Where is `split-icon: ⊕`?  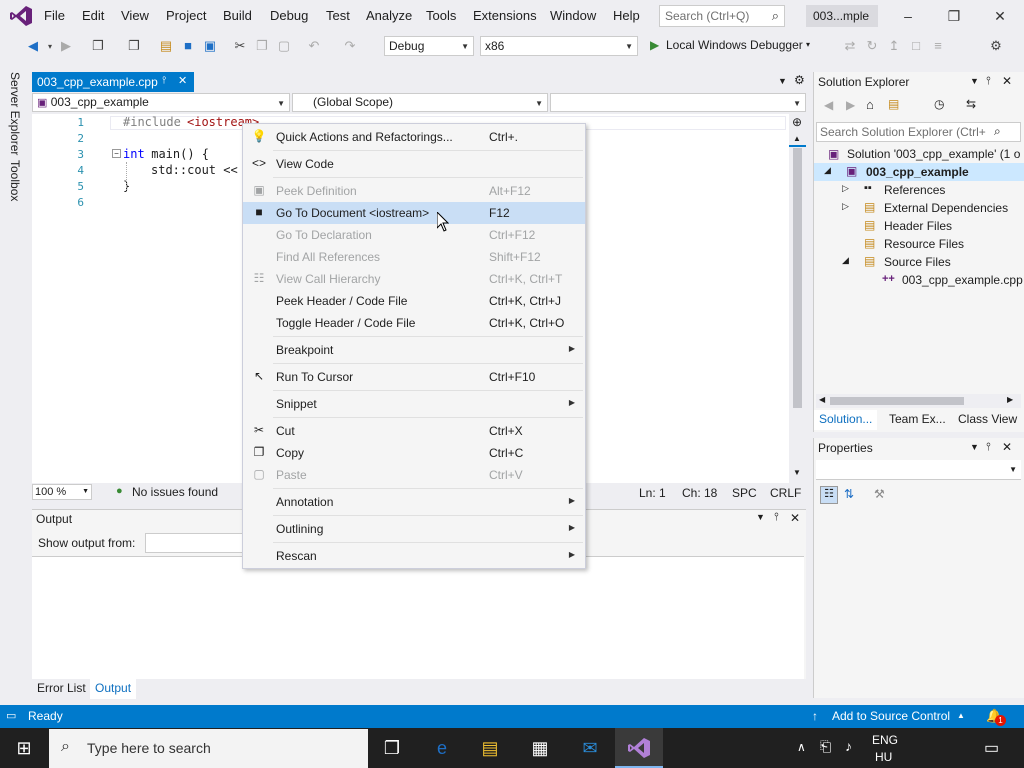
split-icon: ⊕ is located at coordinates (797, 122).